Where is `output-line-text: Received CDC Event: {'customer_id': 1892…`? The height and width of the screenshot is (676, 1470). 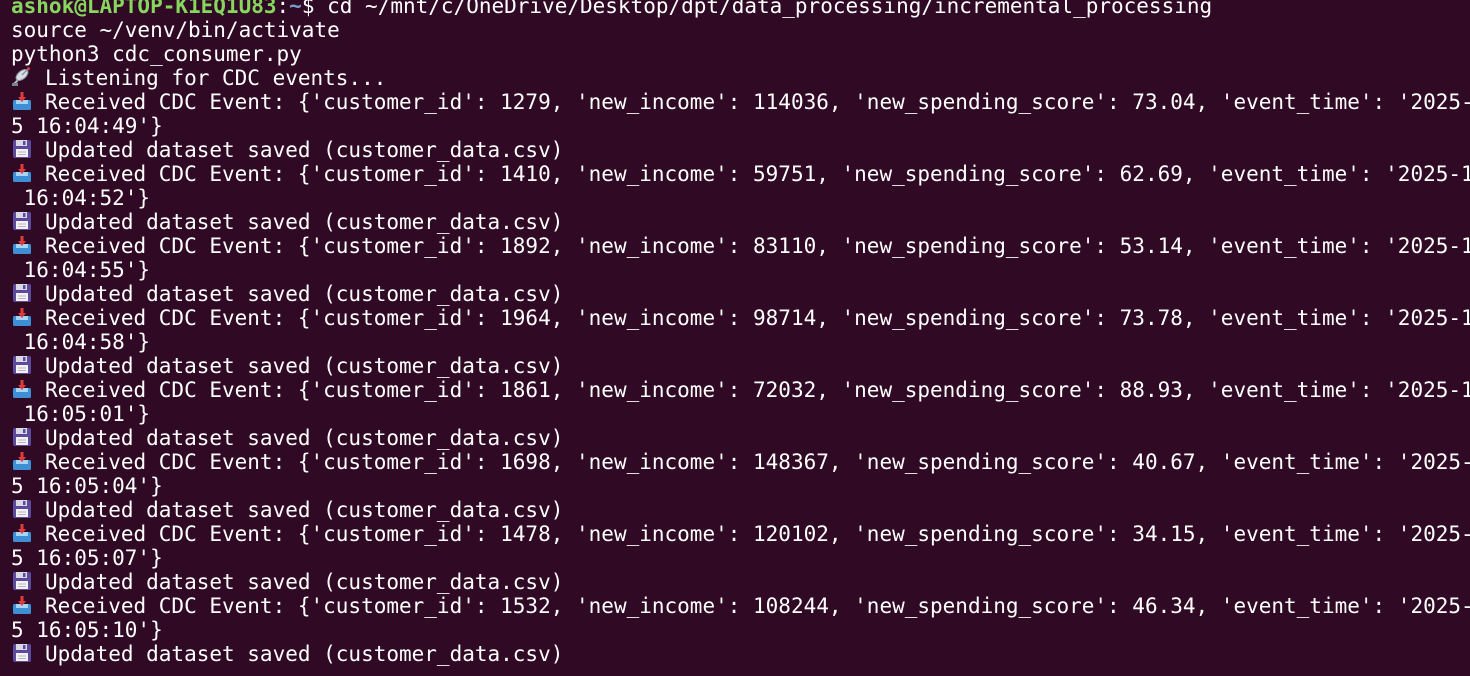 output-line-text: Received CDC Event: {'customer_id': 1892… is located at coordinates (757, 246).